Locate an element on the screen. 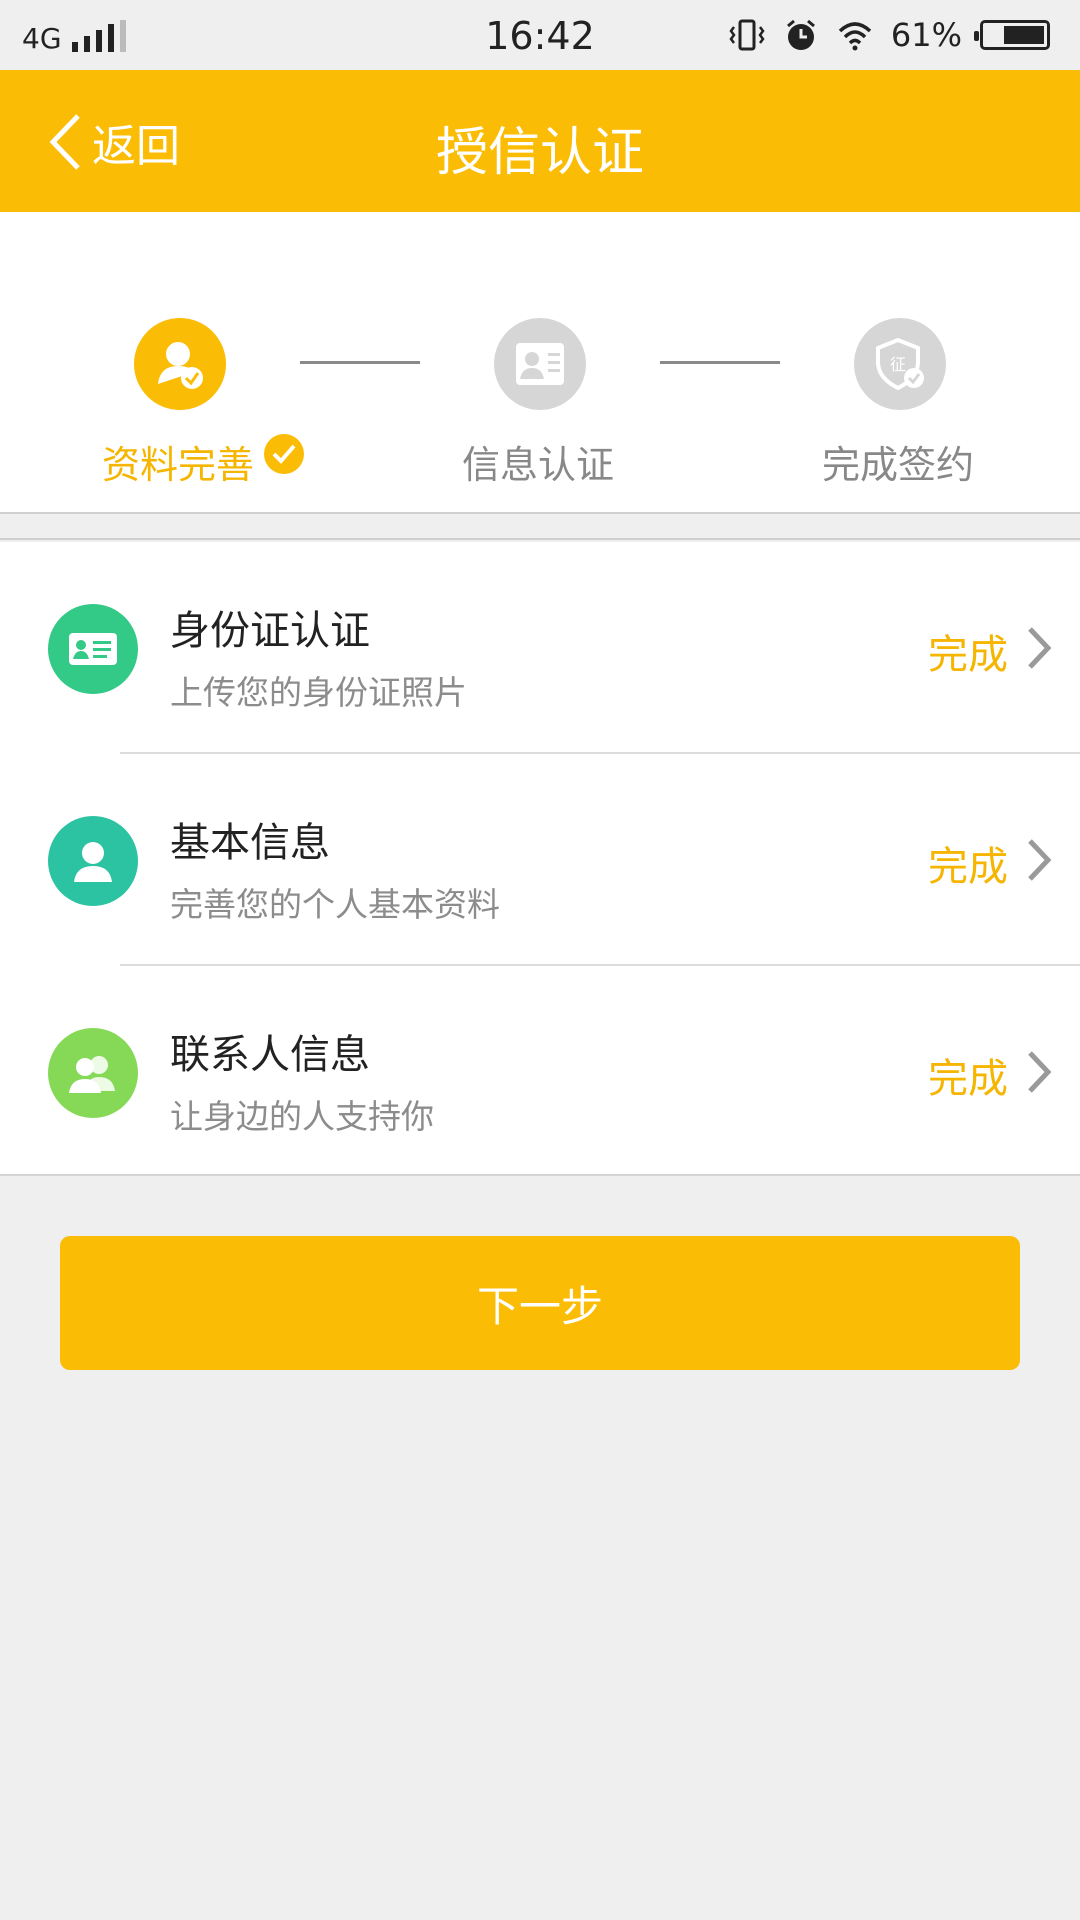 The image size is (1080, 1920). step-3-shield-seal-icon: 征 is located at coordinates (900, 364).